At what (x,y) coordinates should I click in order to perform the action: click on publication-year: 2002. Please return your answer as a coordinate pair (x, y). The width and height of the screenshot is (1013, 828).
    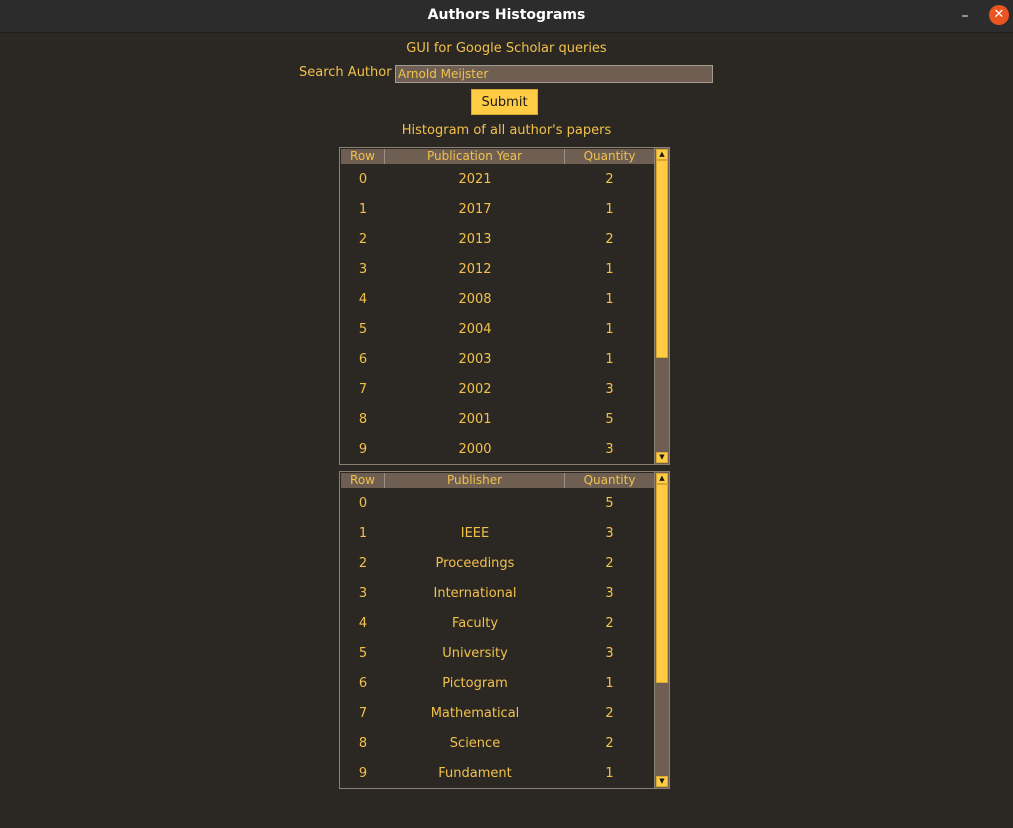
    Looking at the image, I should click on (475, 389).